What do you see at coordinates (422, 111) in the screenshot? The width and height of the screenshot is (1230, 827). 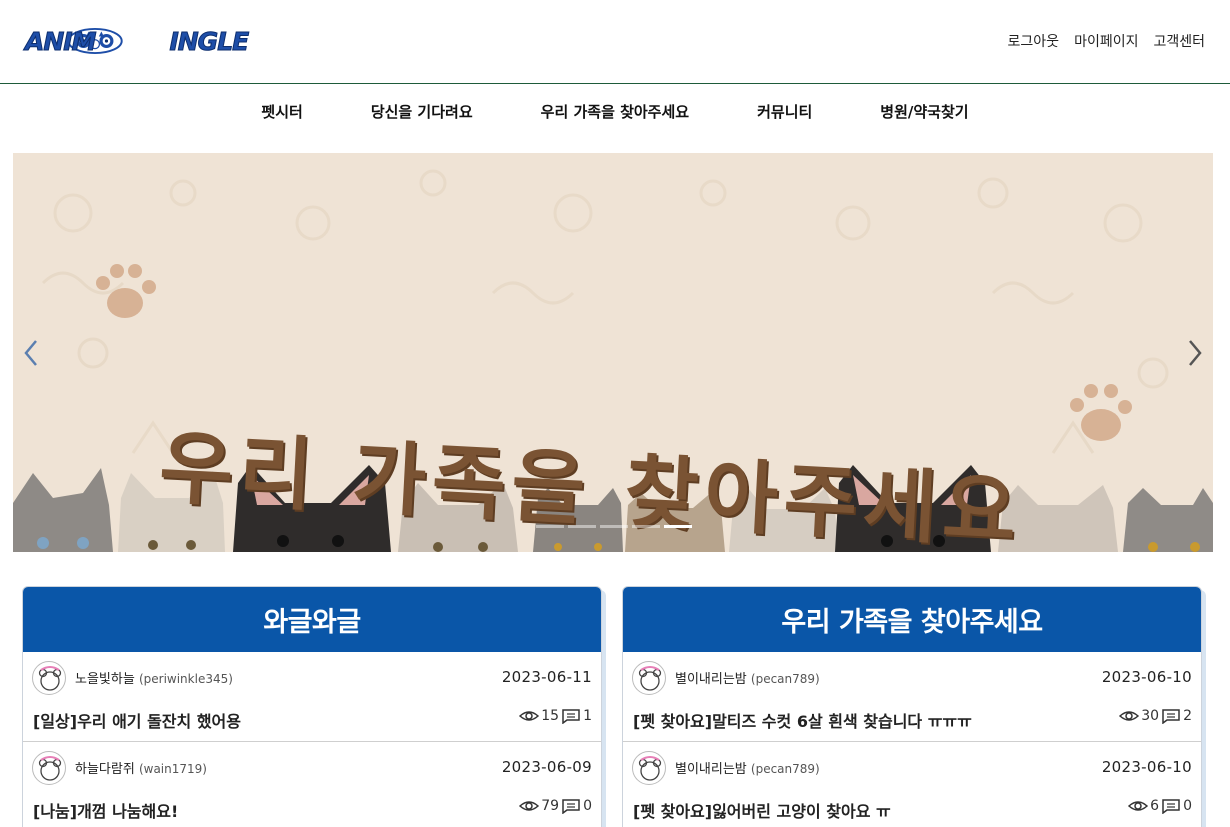 I see `nav-item-waiting-for-you: 당신을 기다려요` at bounding box center [422, 111].